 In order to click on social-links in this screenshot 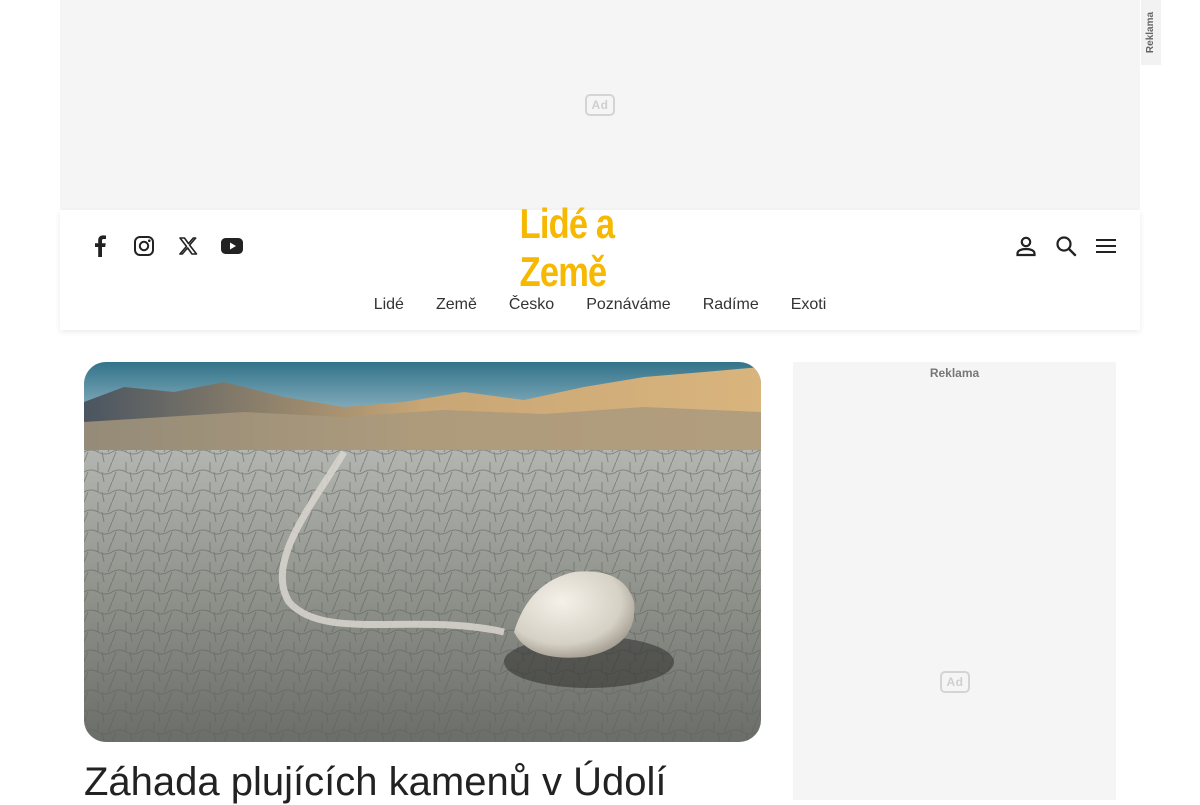, I will do `click(166, 246)`.